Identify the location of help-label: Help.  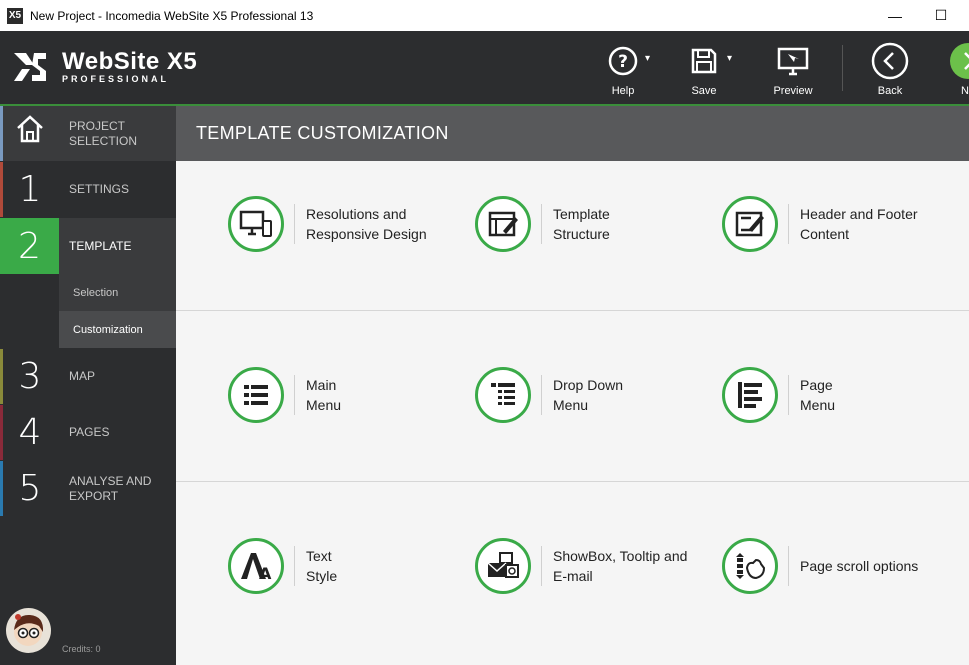
(623, 91).